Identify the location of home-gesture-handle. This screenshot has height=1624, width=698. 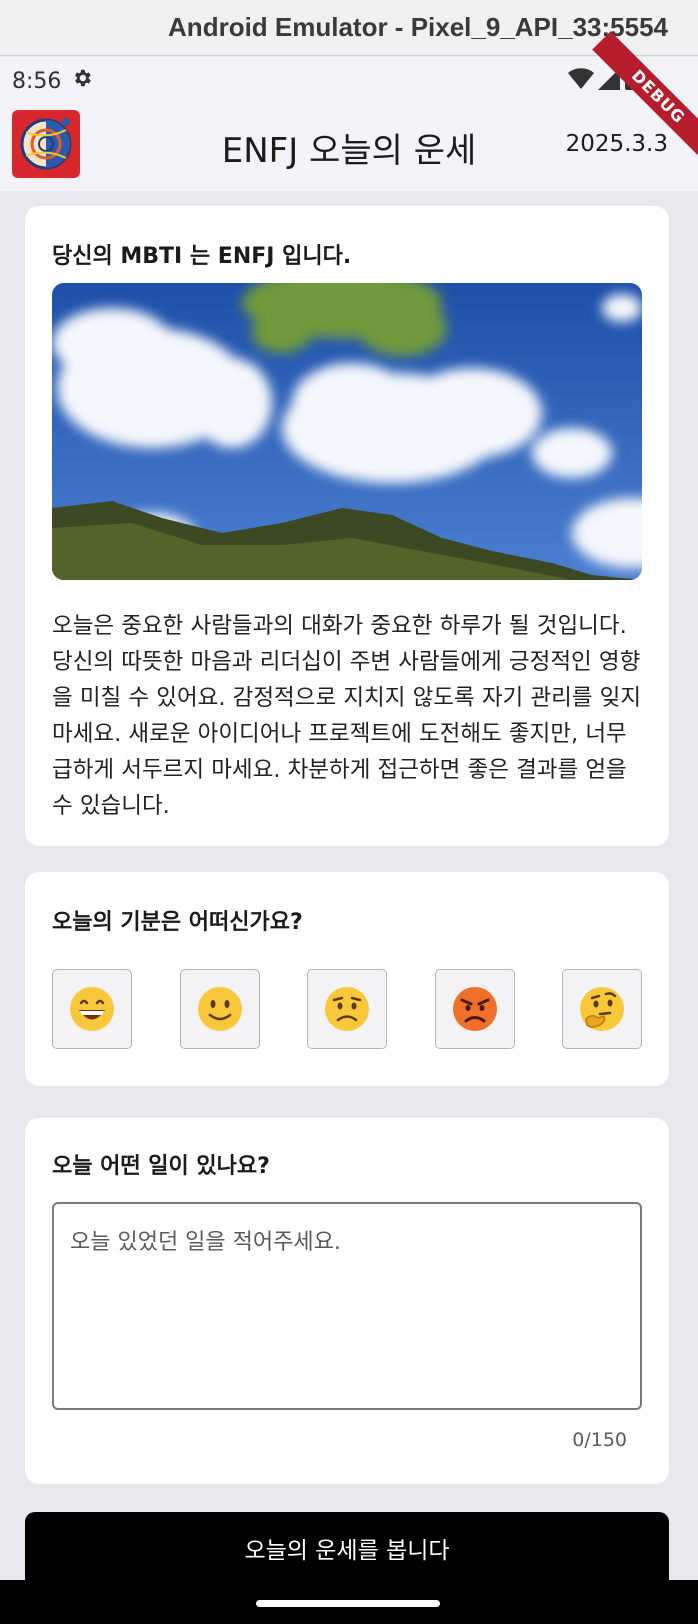
(348, 1603).